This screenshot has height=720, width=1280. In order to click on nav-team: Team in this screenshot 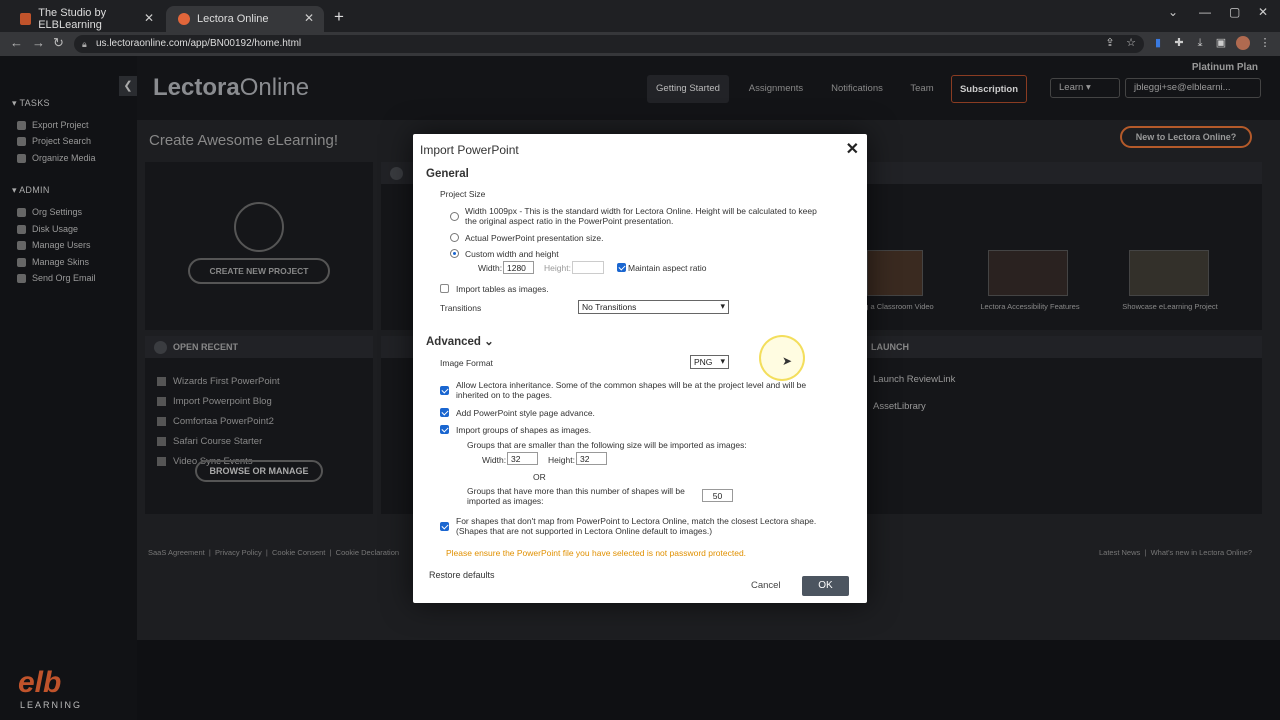, I will do `click(922, 89)`.